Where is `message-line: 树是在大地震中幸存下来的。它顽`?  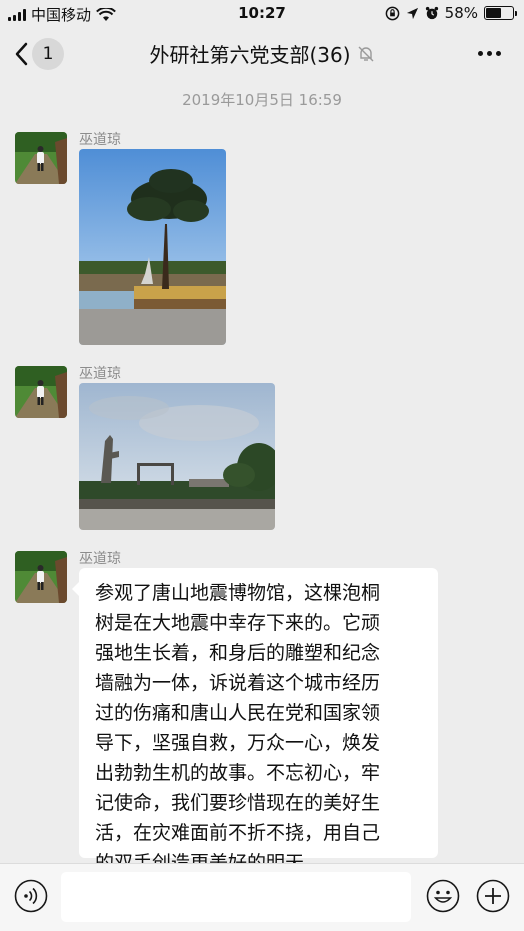 message-line: 树是在大地震中幸存下来的。它顽 is located at coordinates (238, 623).